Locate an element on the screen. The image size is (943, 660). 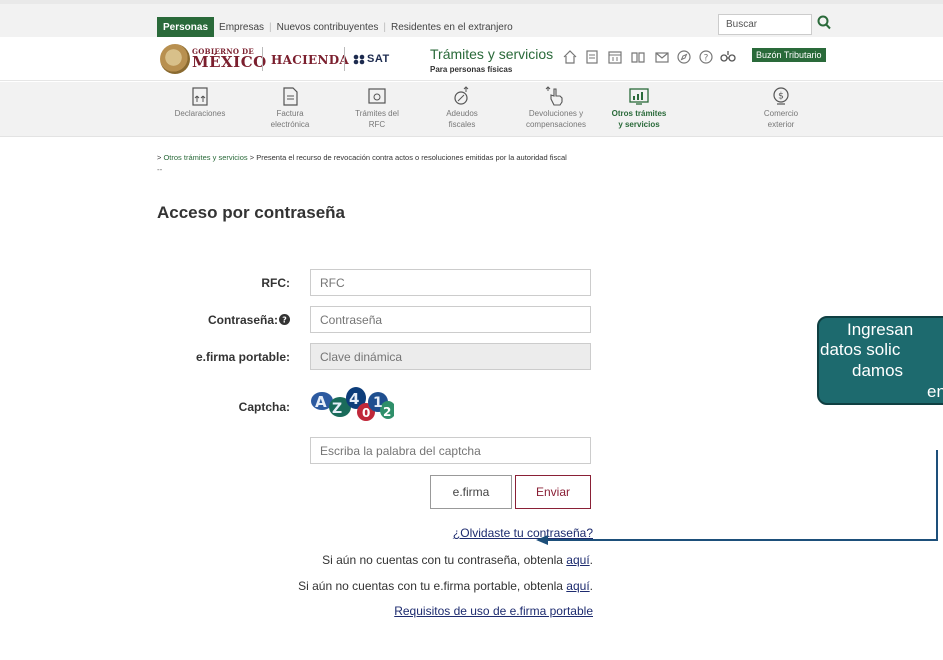
invoice-icon is located at coordinates (290, 96).